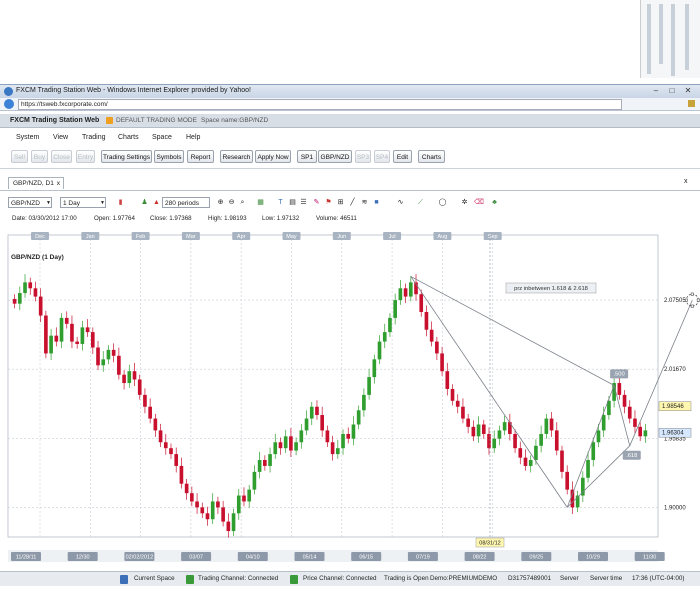 The image size is (700, 611). What do you see at coordinates (303, 202) in the screenshot?
I see `list-icon: ☰` at bounding box center [303, 202].